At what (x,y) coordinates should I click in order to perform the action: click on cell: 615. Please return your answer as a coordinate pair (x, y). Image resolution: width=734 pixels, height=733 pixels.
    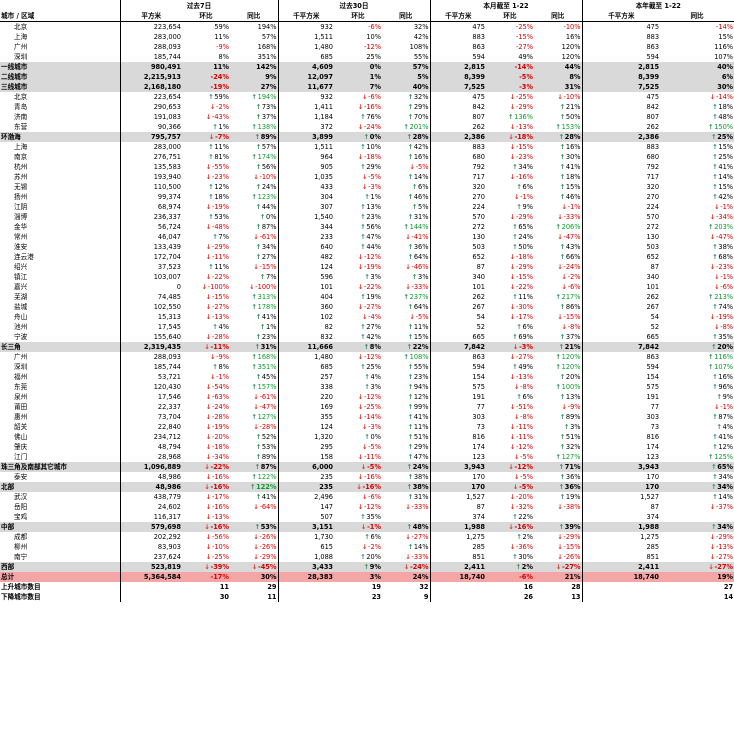
    Looking at the image, I should click on (305, 547).